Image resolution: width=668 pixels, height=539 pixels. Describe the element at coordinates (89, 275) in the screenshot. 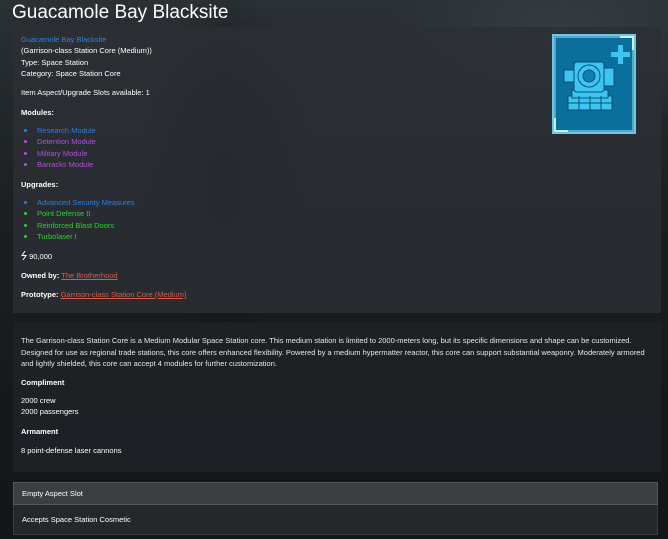

I see `owner-link: The Brotherhood` at that location.